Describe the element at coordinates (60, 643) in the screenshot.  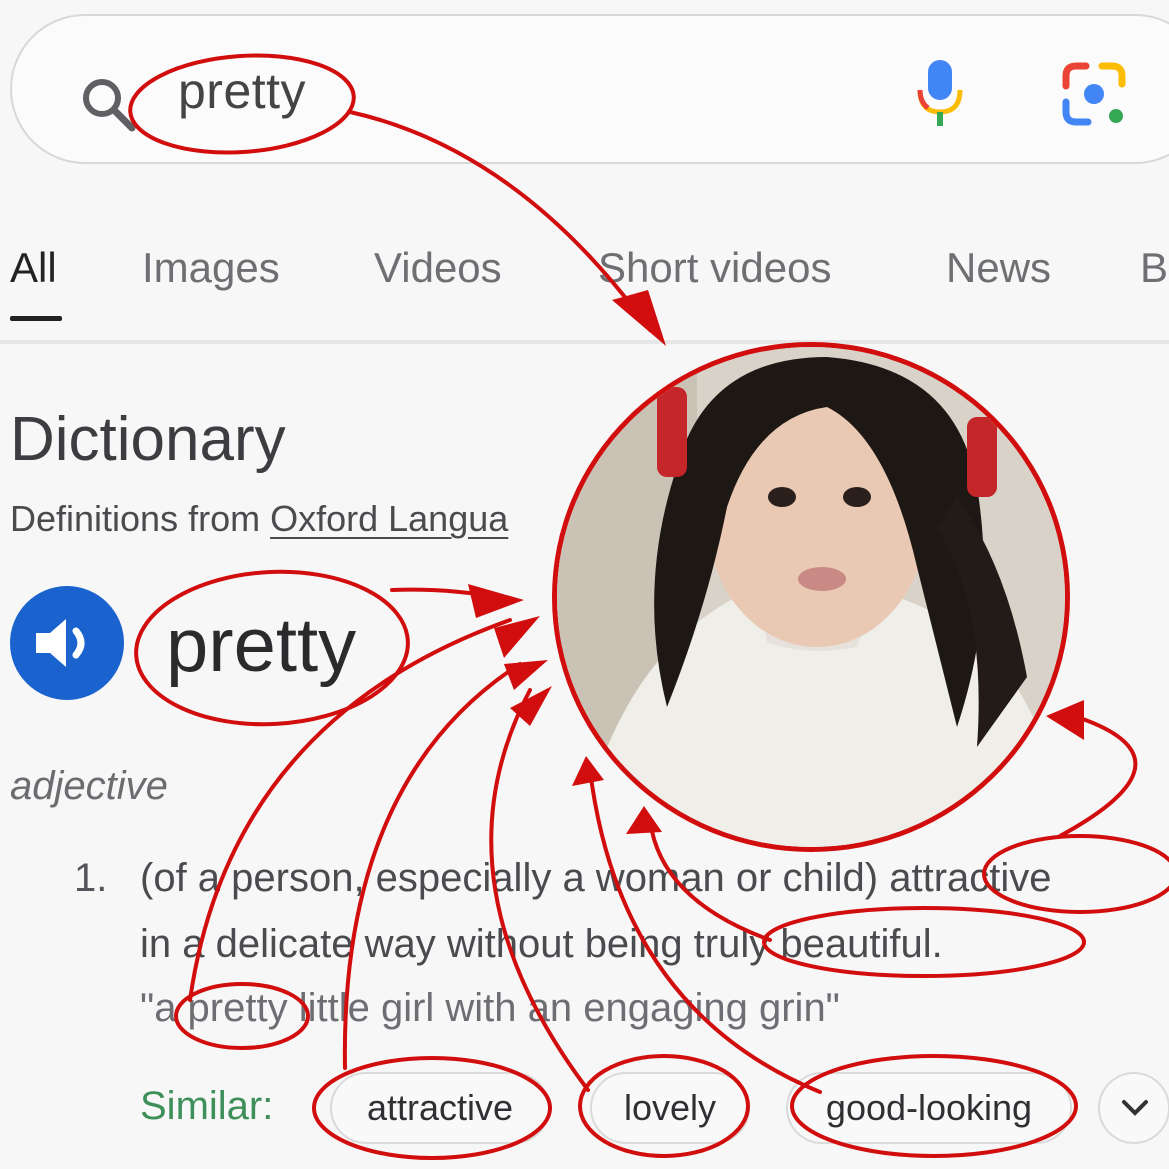
I see `speaker-icon` at that location.